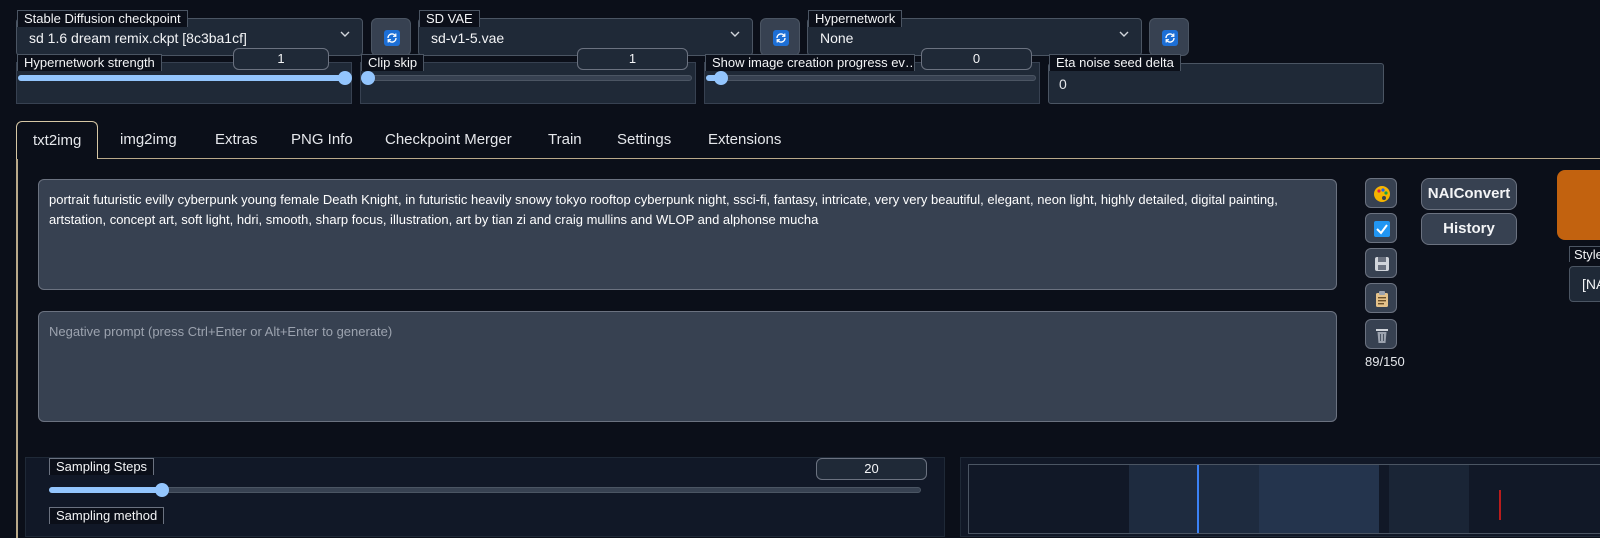 Image resolution: width=1600 pixels, height=538 pixels. What do you see at coordinates (485, 497) in the screenshot?
I see `sampling-panel` at bounding box center [485, 497].